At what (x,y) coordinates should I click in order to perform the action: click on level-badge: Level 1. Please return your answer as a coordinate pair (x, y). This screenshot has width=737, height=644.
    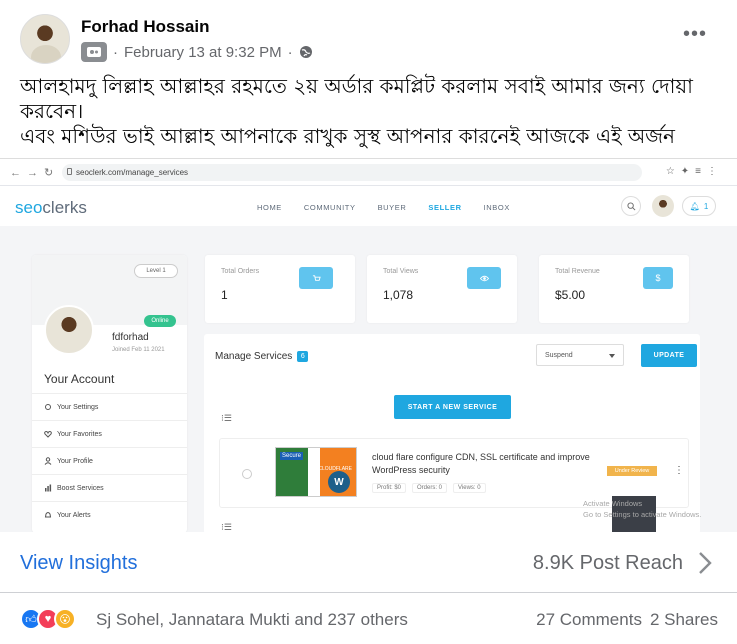
    Looking at the image, I should click on (156, 271).